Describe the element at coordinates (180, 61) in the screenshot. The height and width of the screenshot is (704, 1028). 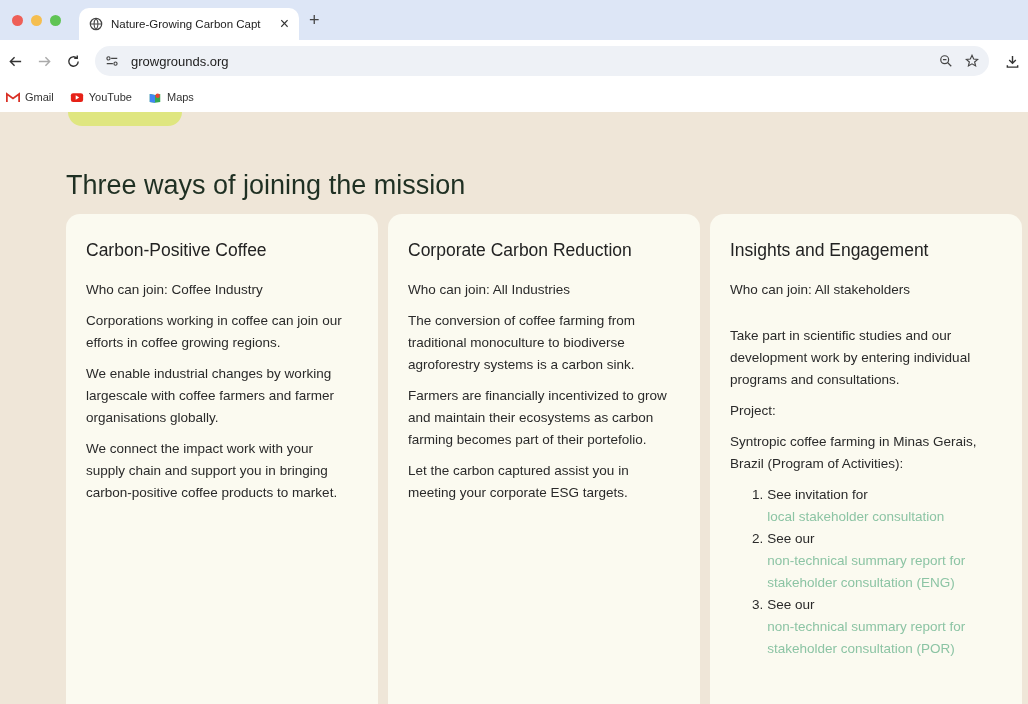
I see `url-text: growgrounds.org` at that location.